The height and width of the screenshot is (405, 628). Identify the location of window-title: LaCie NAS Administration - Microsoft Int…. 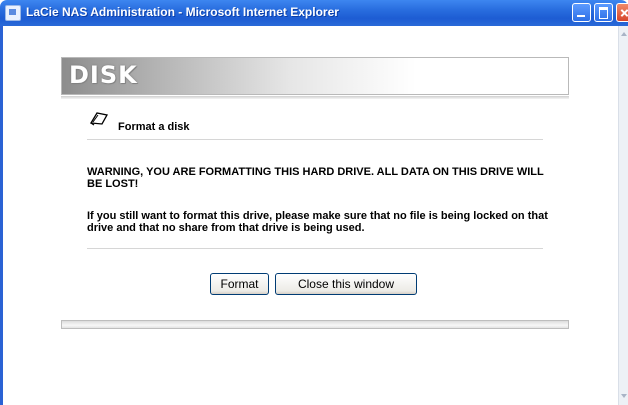
(182, 12).